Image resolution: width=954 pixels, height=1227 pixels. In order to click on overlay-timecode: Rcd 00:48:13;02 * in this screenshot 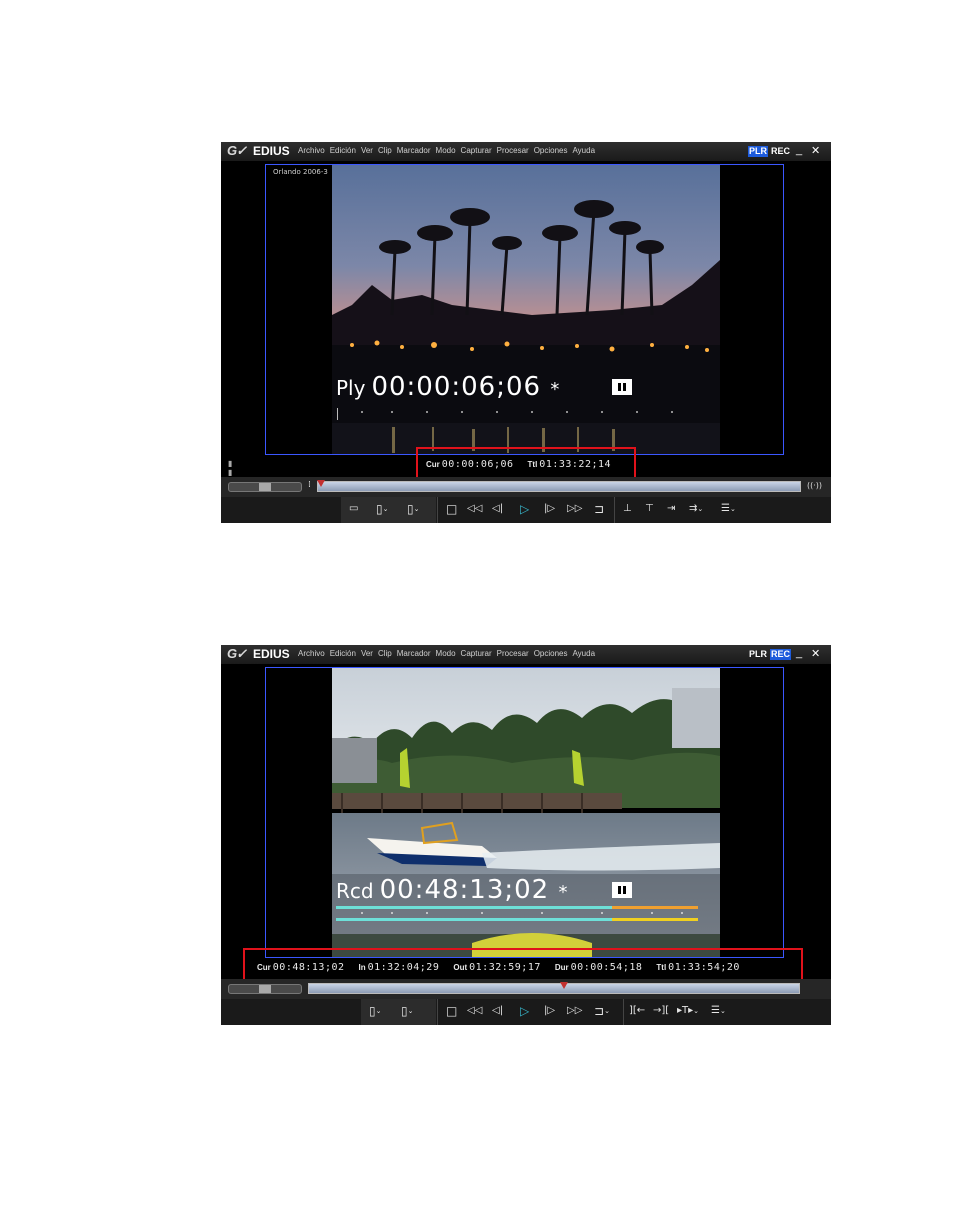, I will do `click(452, 890)`.